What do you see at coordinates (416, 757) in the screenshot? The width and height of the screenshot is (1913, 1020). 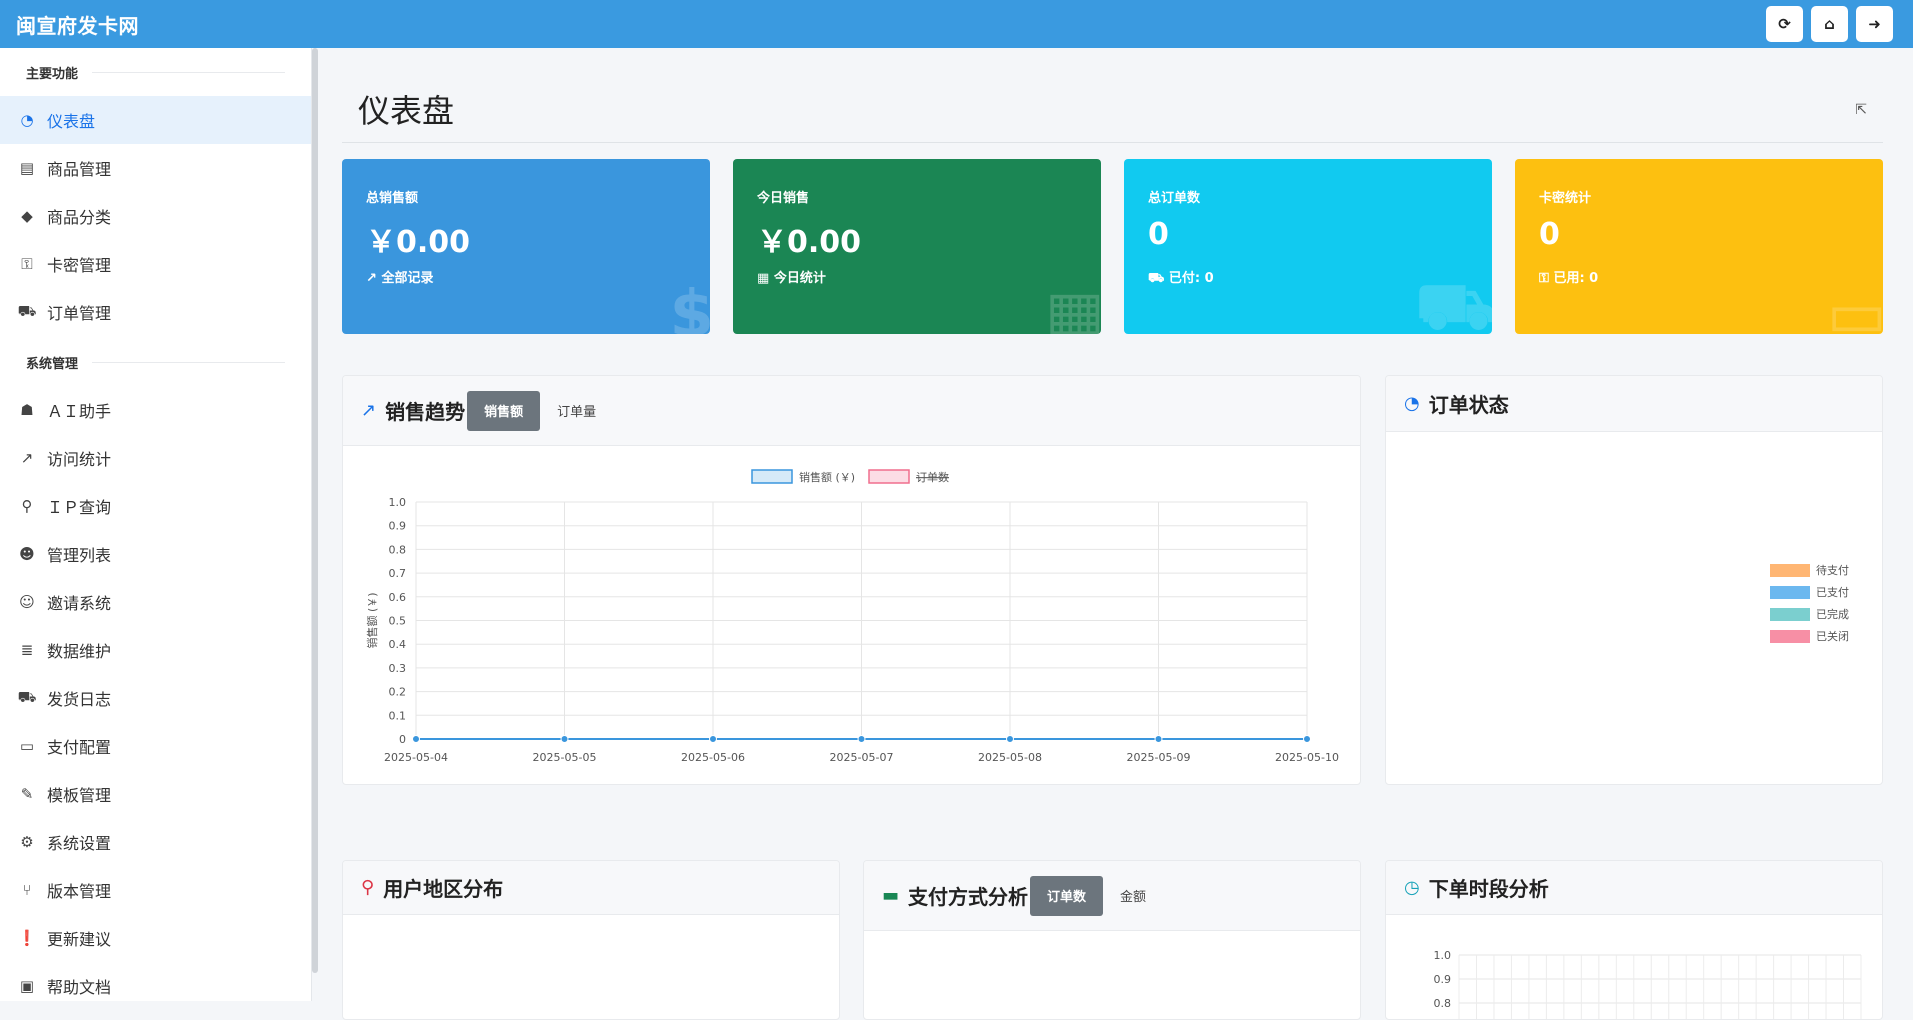 I see `x-tick-label: 2025-05-04` at bounding box center [416, 757].